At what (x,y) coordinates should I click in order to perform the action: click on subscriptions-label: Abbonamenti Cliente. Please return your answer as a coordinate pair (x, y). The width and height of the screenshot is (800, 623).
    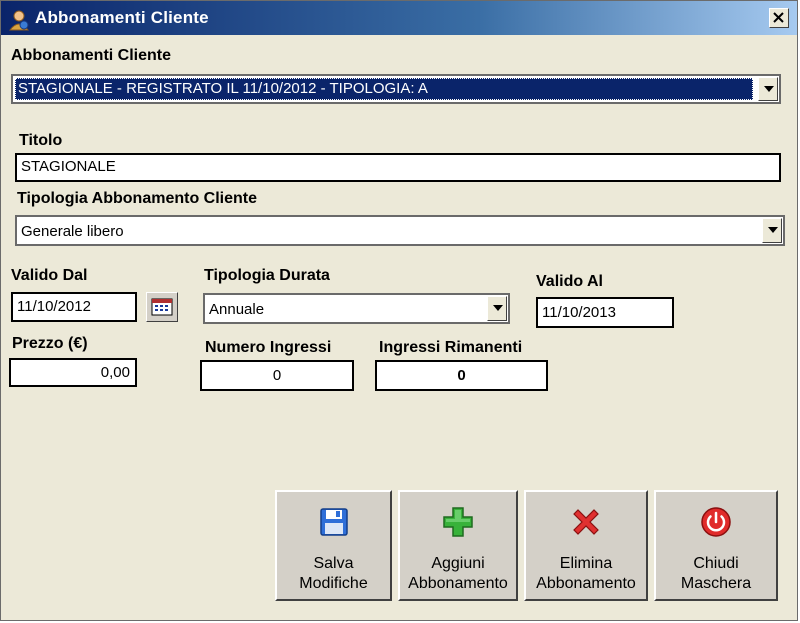
    Looking at the image, I should click on (91, 55).